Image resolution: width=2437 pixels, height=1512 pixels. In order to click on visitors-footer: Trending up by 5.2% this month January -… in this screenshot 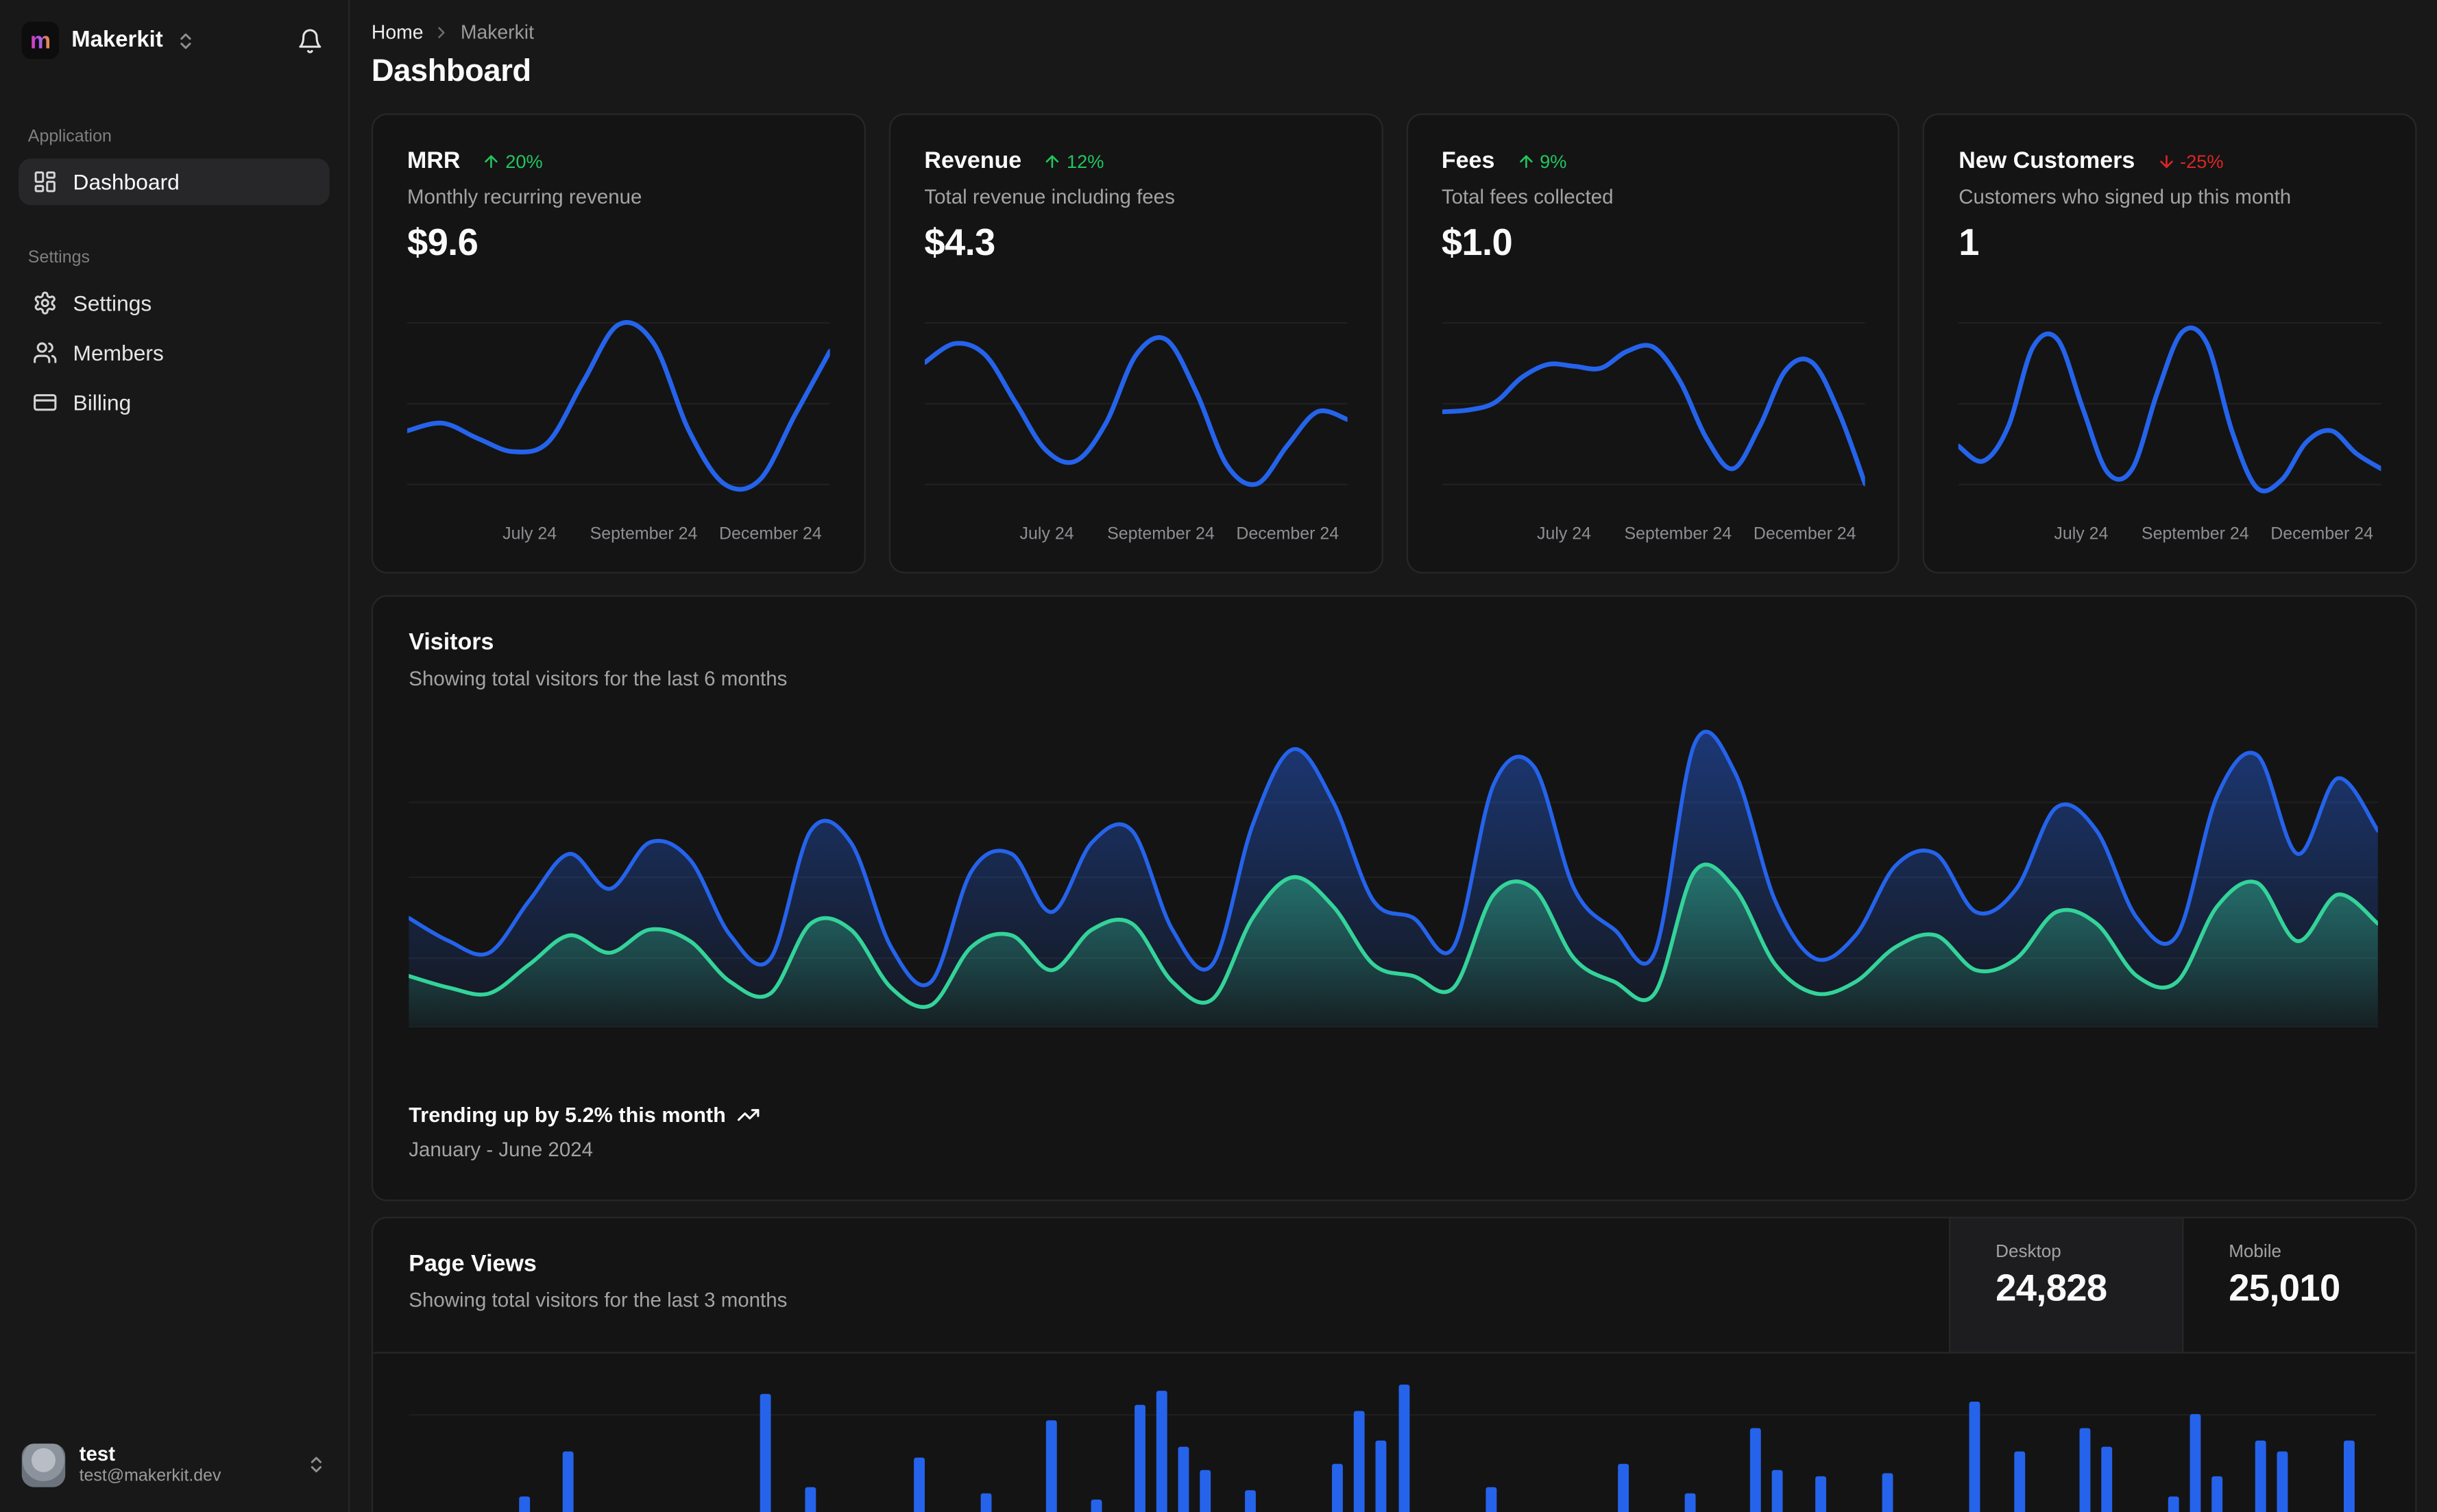, I will do `click(584, 1132)`.